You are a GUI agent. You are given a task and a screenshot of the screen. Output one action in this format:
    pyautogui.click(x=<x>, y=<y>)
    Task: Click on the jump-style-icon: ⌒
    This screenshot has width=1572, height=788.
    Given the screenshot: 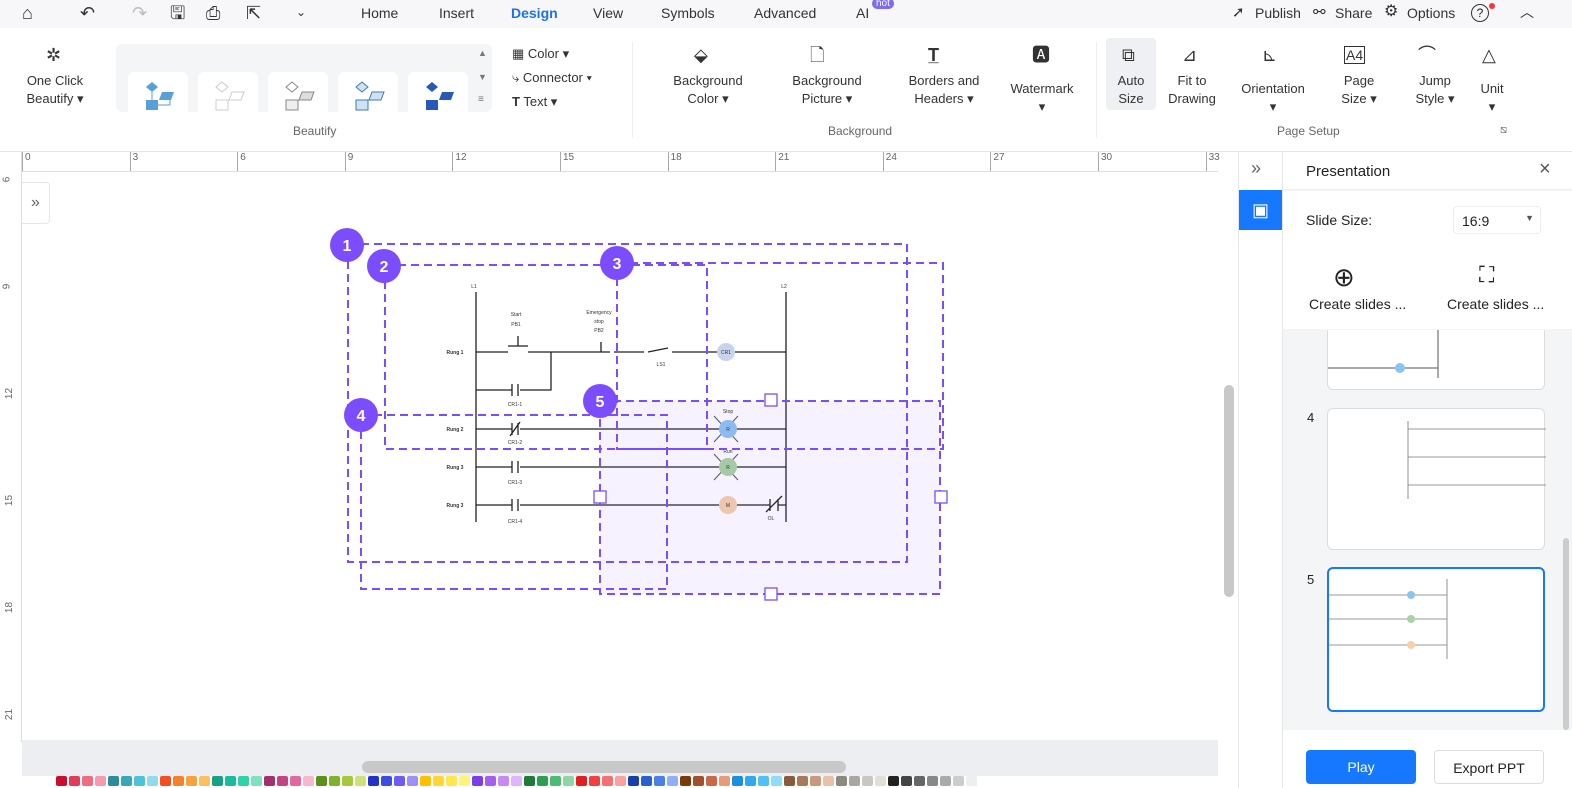 What is the action you would take?
    pyautogui.click(x=1427, y=55)
    